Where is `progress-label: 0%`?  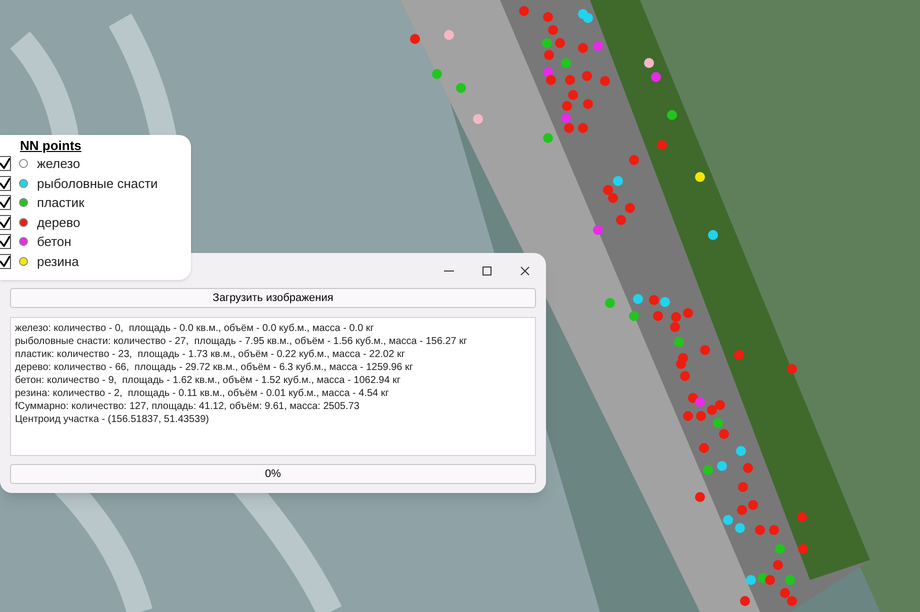
progress-label: 0% is located at coordinates (273, 474).